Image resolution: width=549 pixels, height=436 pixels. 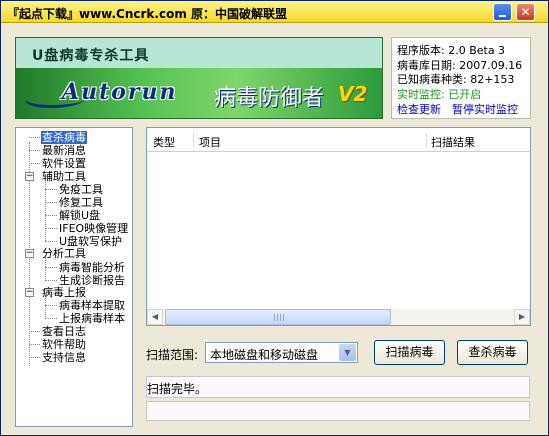 What do you see at coordinates (353, 94) in the screenshot?
I see `version-badge: V2` at bounding box center [353, 94].